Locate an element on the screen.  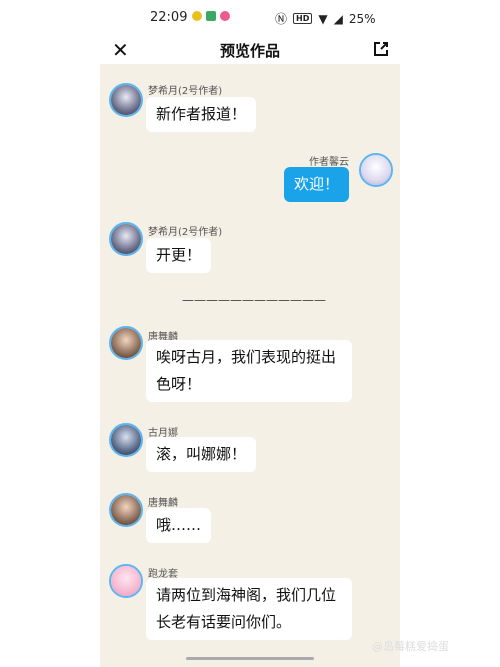
top-bar: ✕ 预览作品 is located at coordinates (250, 50).